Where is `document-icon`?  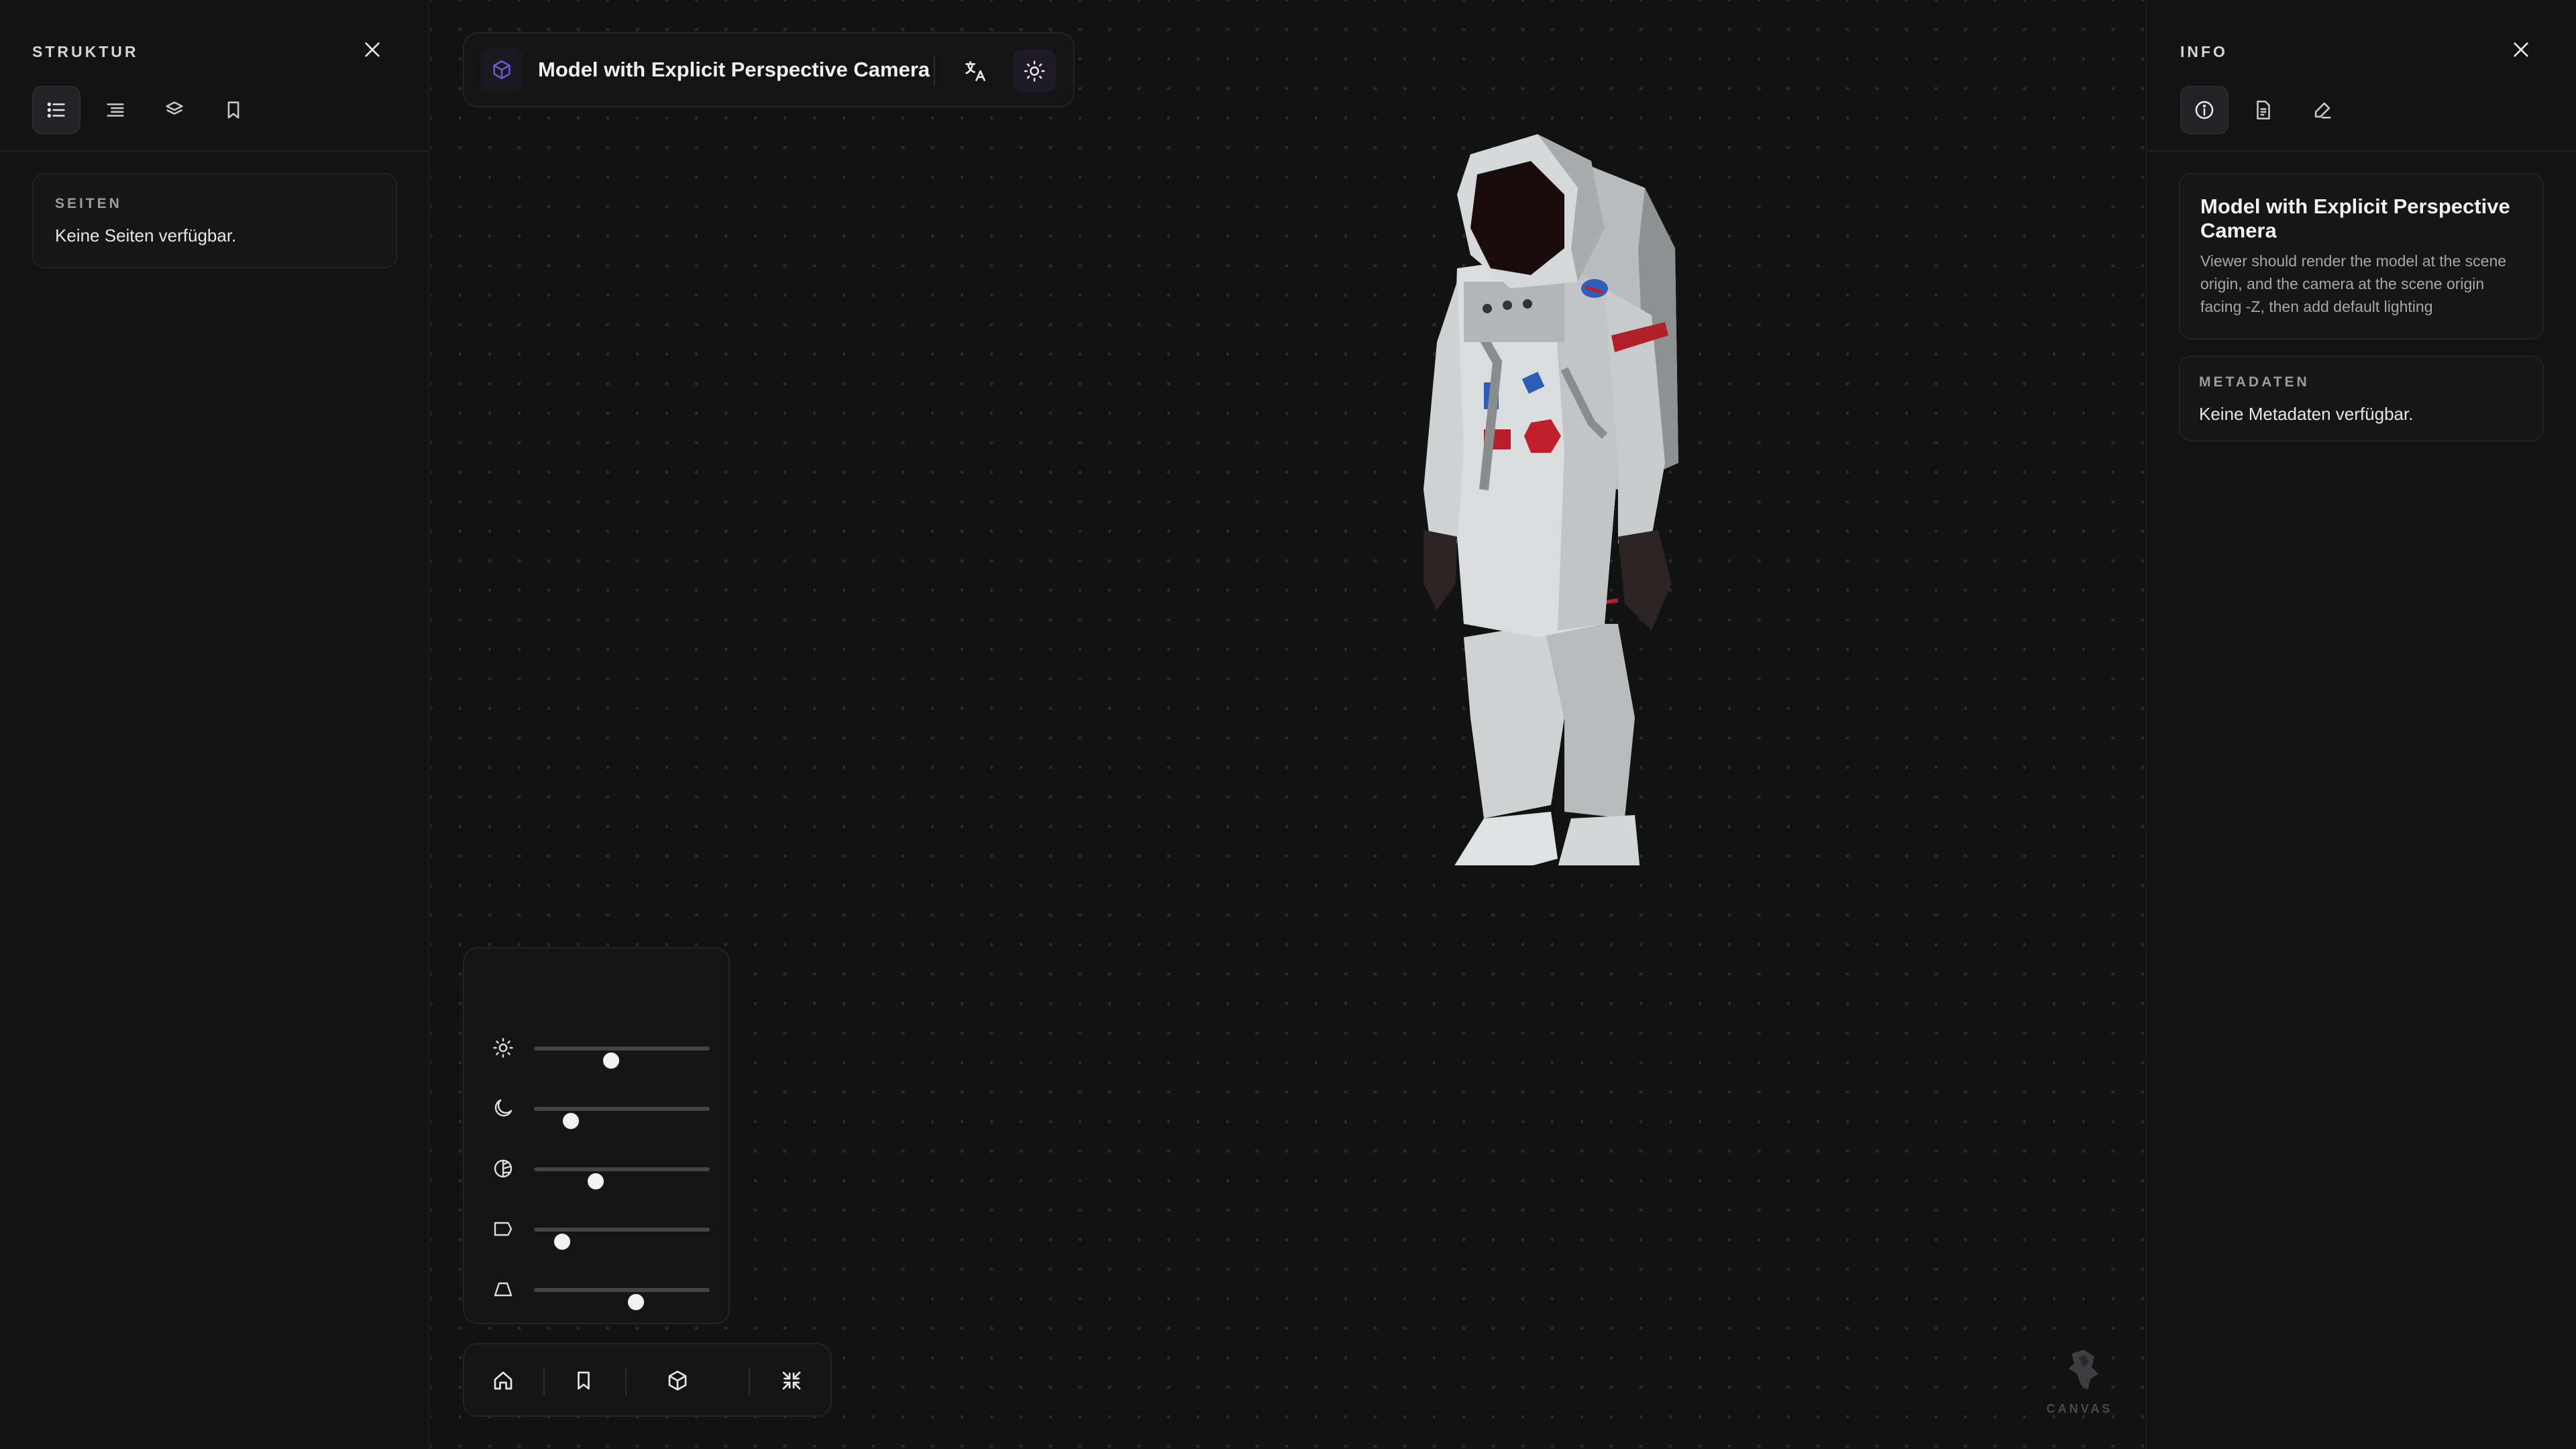 document-icon is located at coordinates (2263, 110).